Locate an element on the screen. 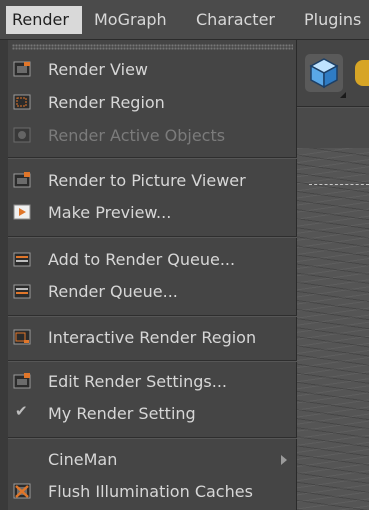 This screenshot has width=369, height=510. menu-item-render-region: Render Region is located at coordinates (152, 103).